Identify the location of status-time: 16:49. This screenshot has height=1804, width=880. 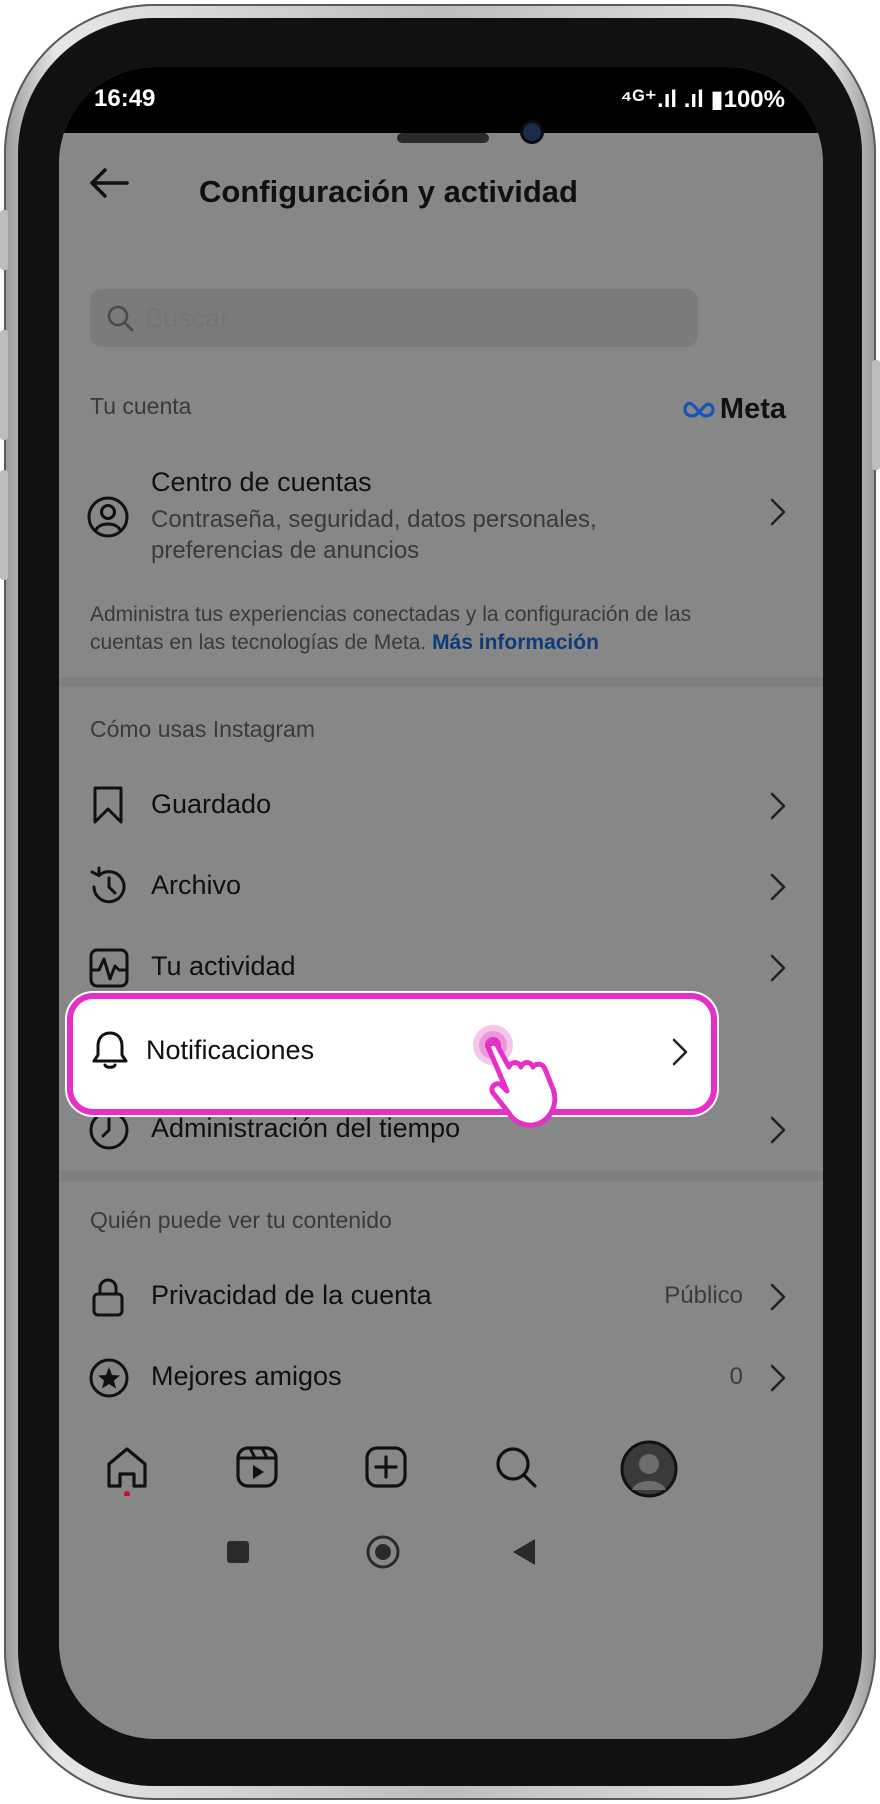
(125, 98).